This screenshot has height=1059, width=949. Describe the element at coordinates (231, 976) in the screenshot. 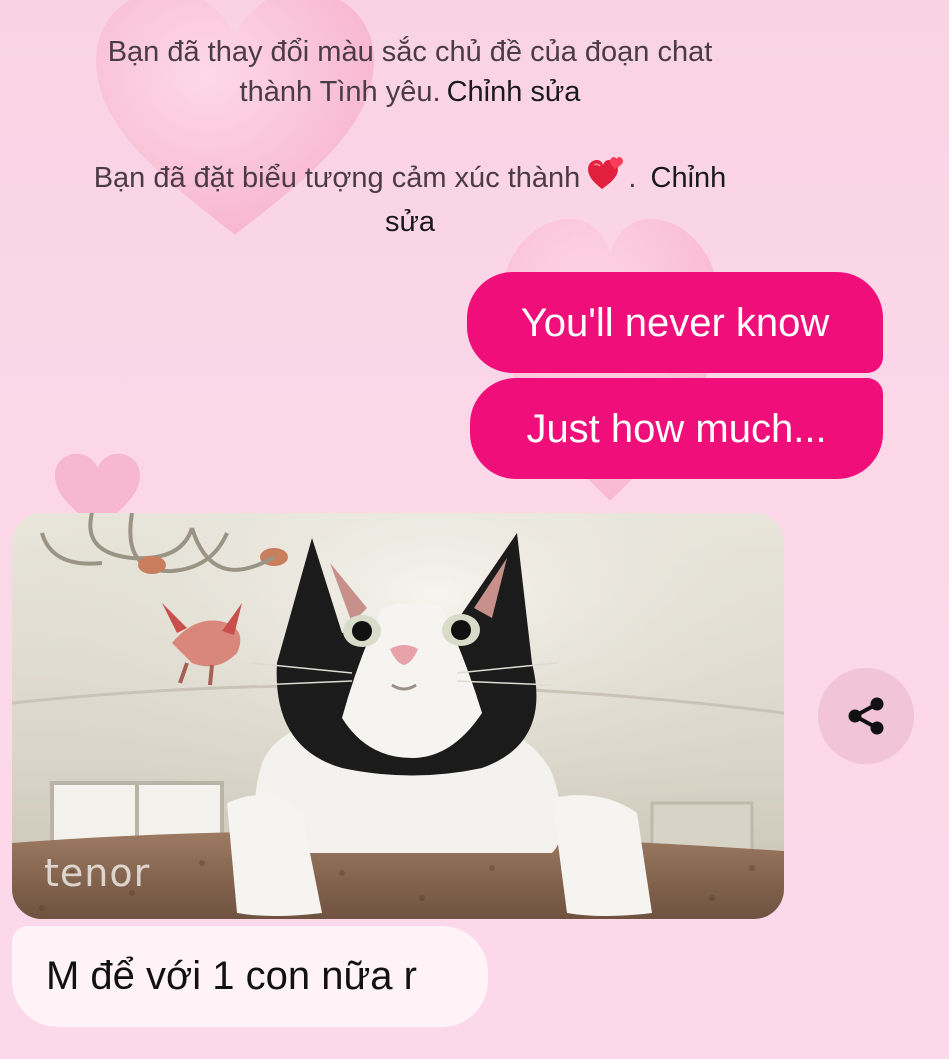

I see `message-text: M để với 1 con nữa r` at that location.